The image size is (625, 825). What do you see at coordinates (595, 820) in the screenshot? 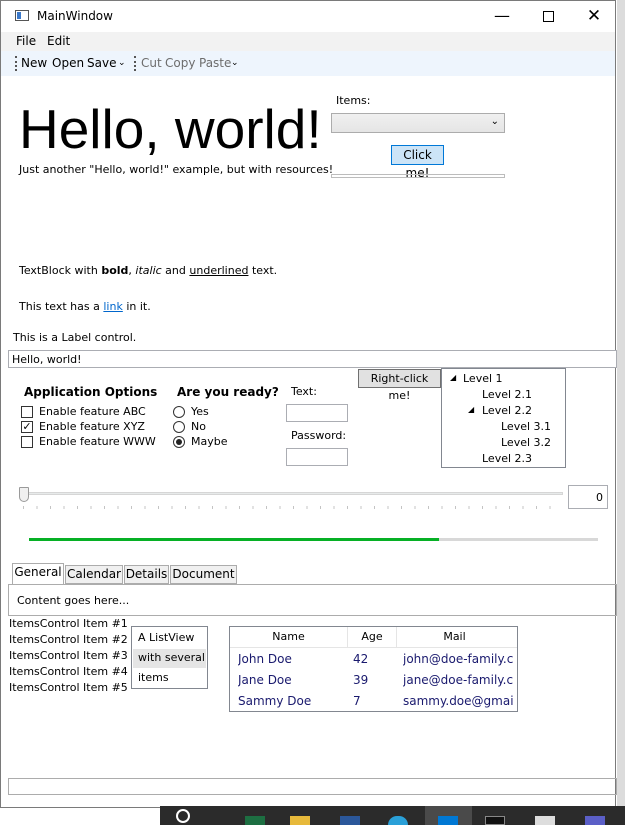
I see `teams-icon` at bounding box center [595, 820].